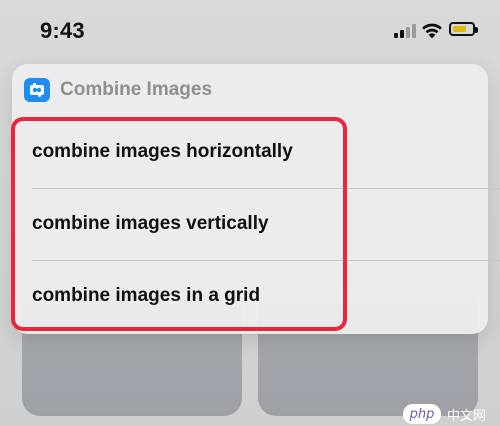 Image resolution: width=500 pixels, height=426 pixels. I want to click on cellular-signal-icon, so click(406, 31).